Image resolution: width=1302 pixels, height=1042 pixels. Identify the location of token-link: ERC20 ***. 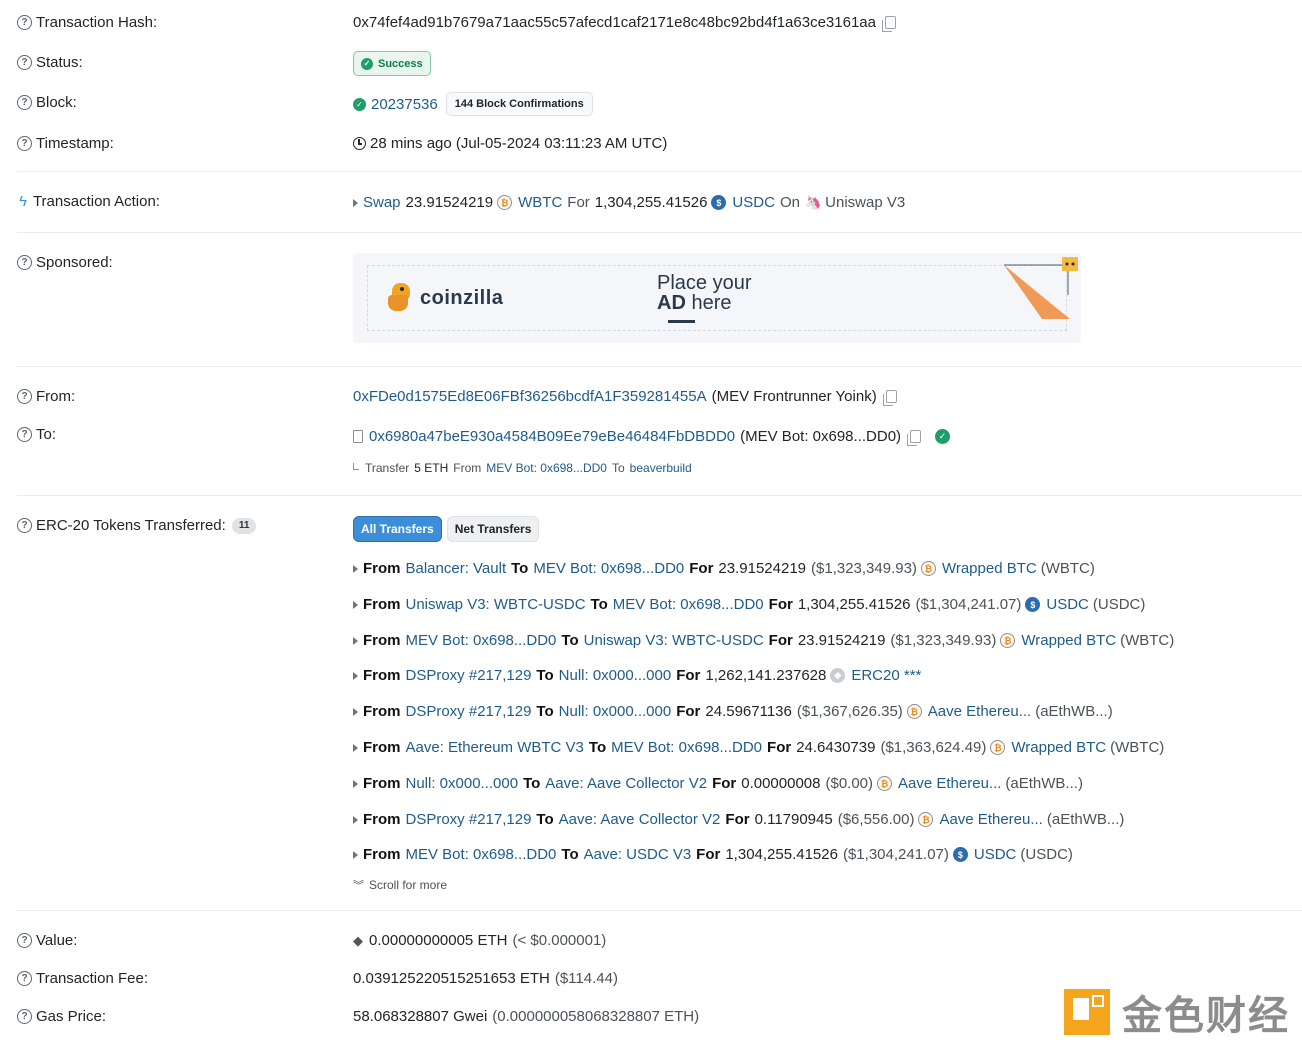
(886, 675).